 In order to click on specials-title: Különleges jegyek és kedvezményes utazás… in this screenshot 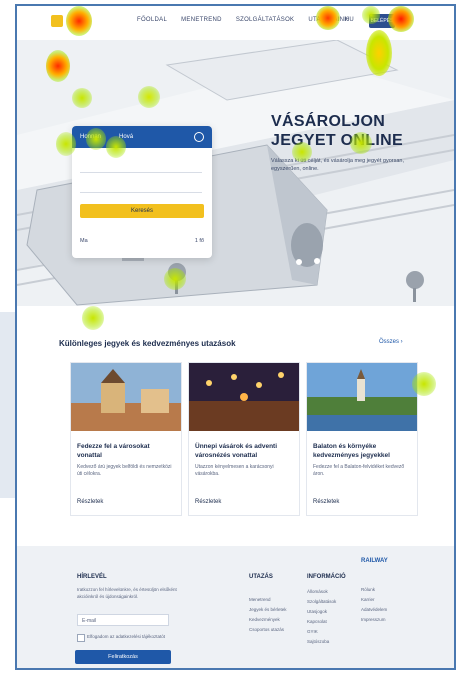, I will do `click(147, 343)`.